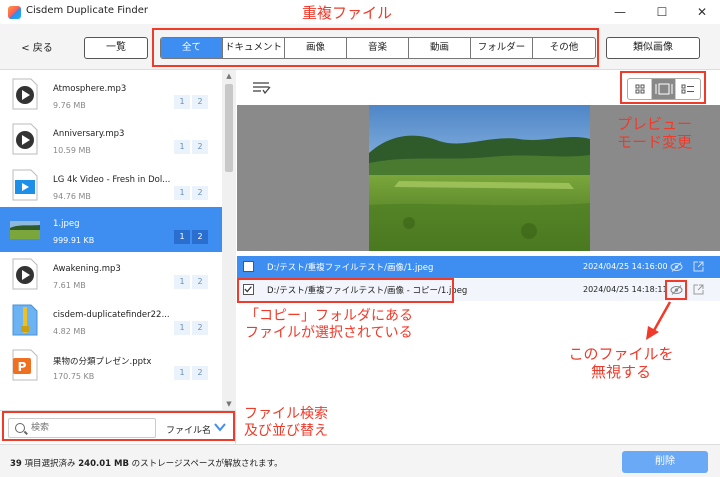  Describe the element at coordinates (479, 178) in the screenshot. I see `preview-image` at that location.